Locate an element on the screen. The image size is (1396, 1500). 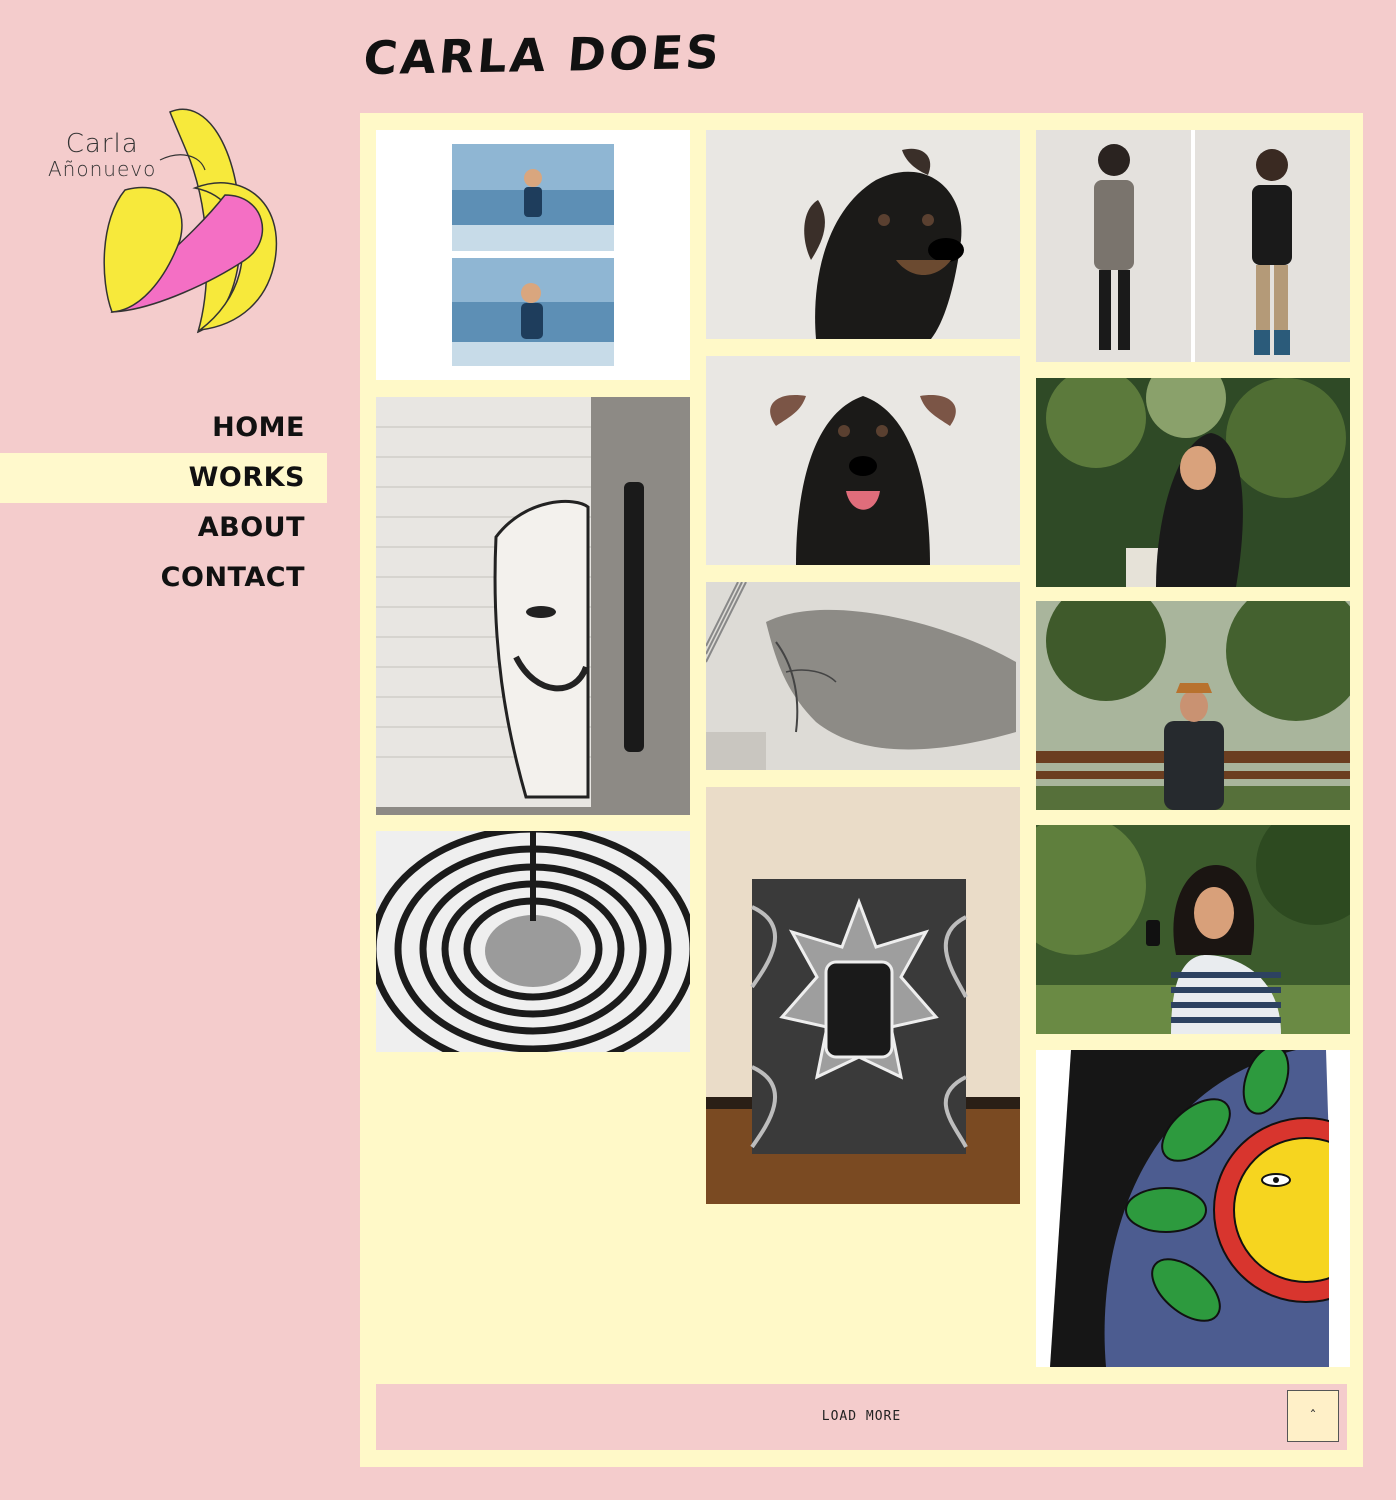
load-more-button: LOAD MORE is located at coordinates (861, 1417).